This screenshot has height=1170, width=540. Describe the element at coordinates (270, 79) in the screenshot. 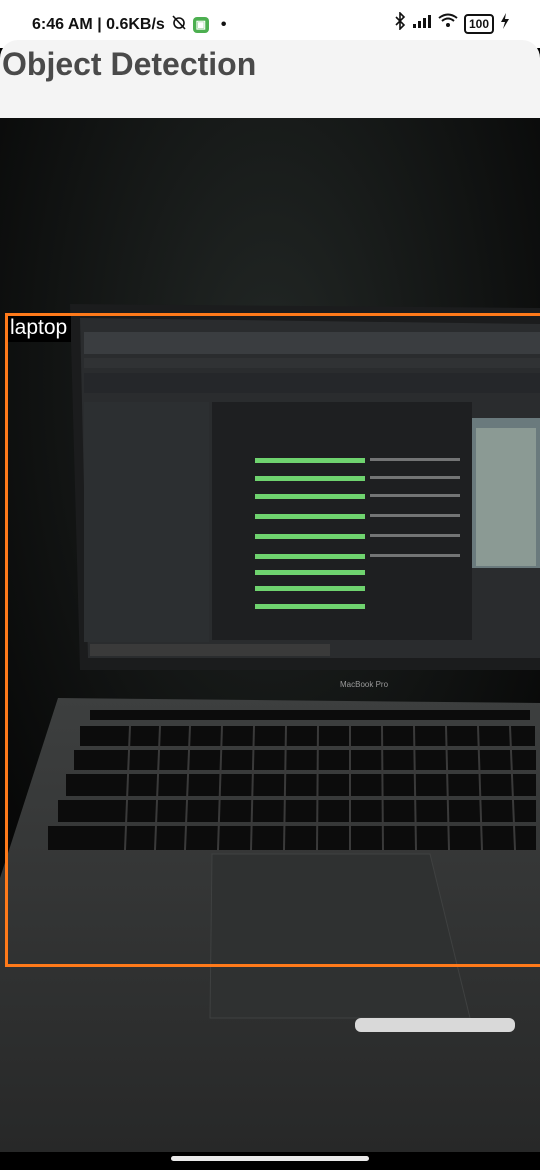

I see `app-header: Object Detection` at that location.